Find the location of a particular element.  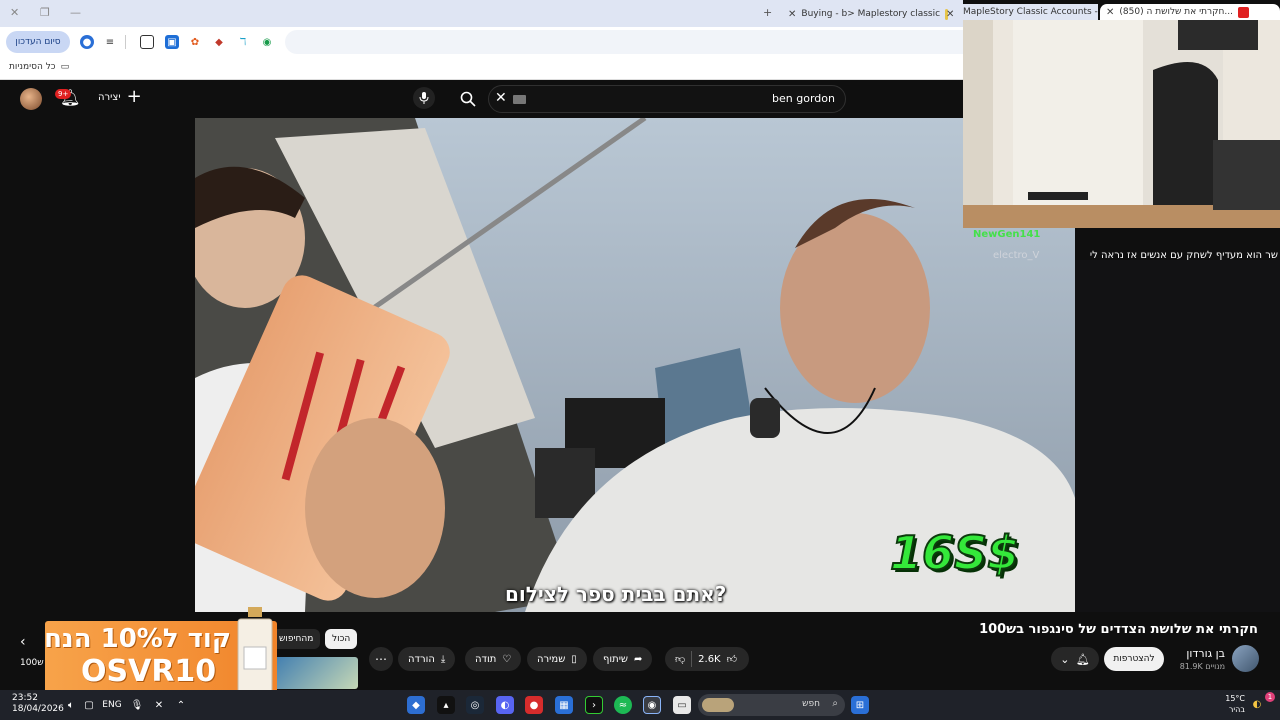

share-label: שיתוף is located at coordinates (616, 659).